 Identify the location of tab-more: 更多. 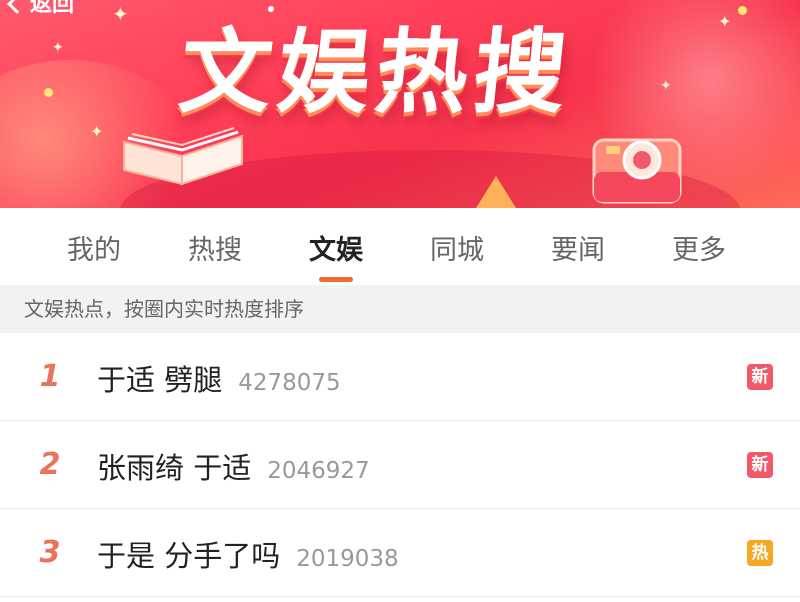
(699, 247).